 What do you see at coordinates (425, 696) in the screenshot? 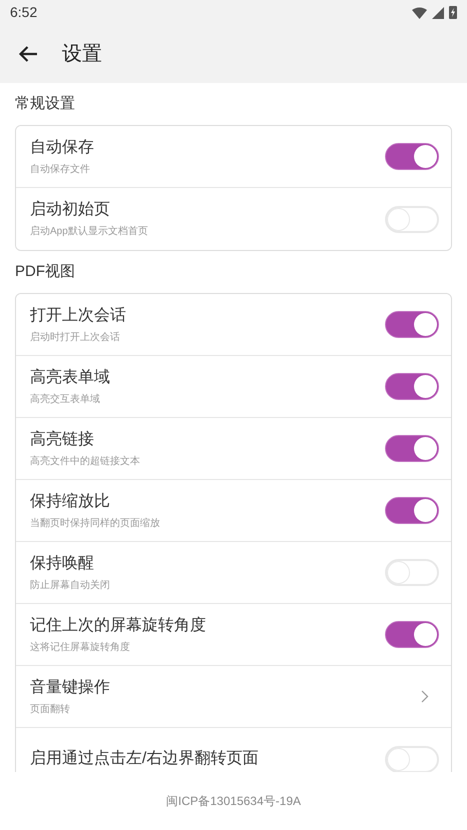
I see `chevron-right-icon` at bounding box center [425, 696].